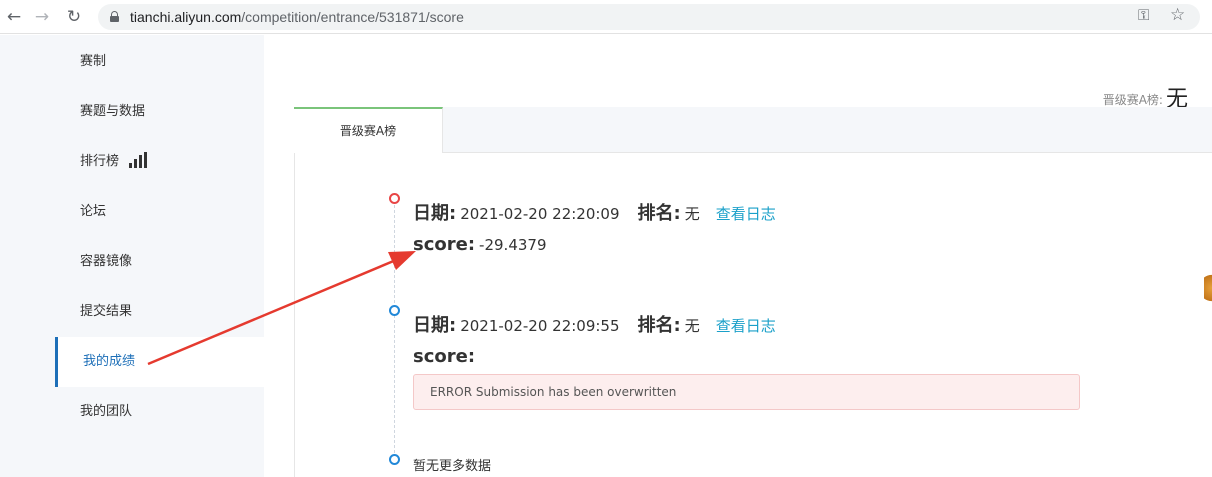 The image size is (1212, 477). I want to click on timeline-dot-blue, so click(394, 310).